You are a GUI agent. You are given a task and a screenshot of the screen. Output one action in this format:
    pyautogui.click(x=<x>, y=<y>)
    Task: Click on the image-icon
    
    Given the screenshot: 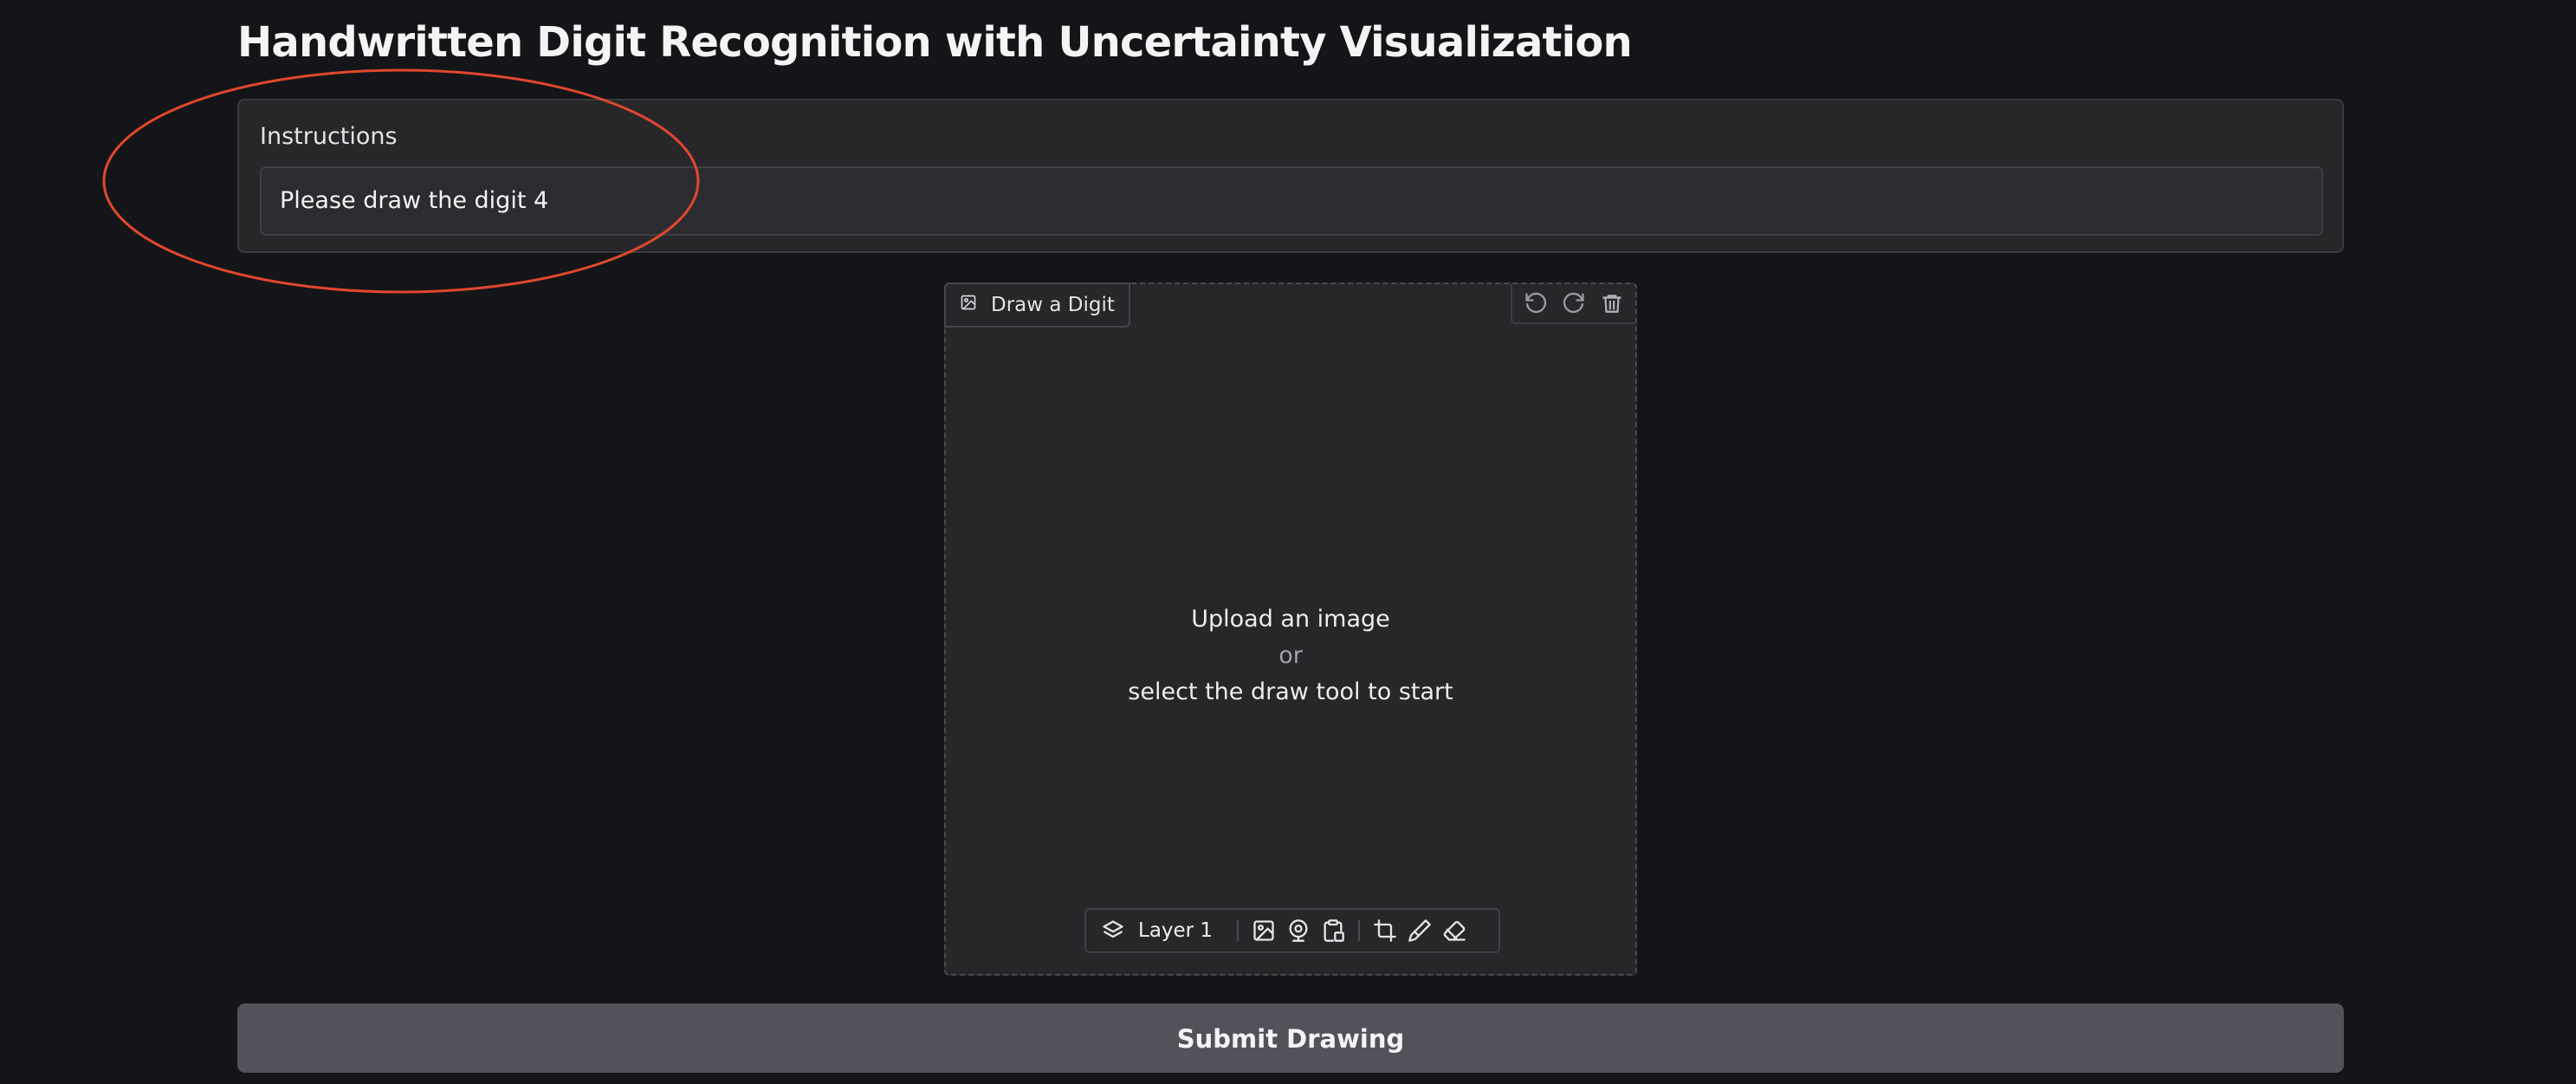 What is the action you would take?
    pyautogui.click(x=968, y=305)
    